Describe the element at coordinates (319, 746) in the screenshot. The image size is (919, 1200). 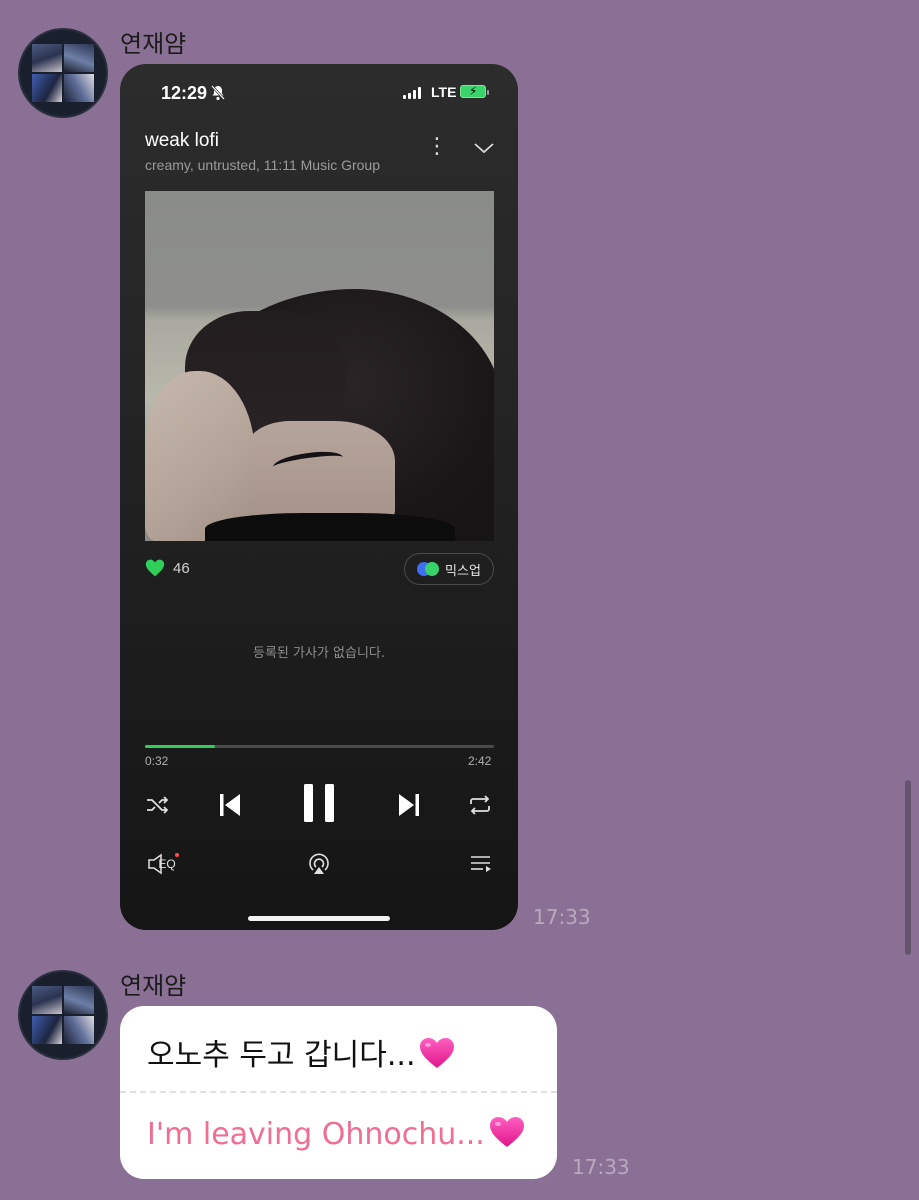
I see `progress-bar` at that location.